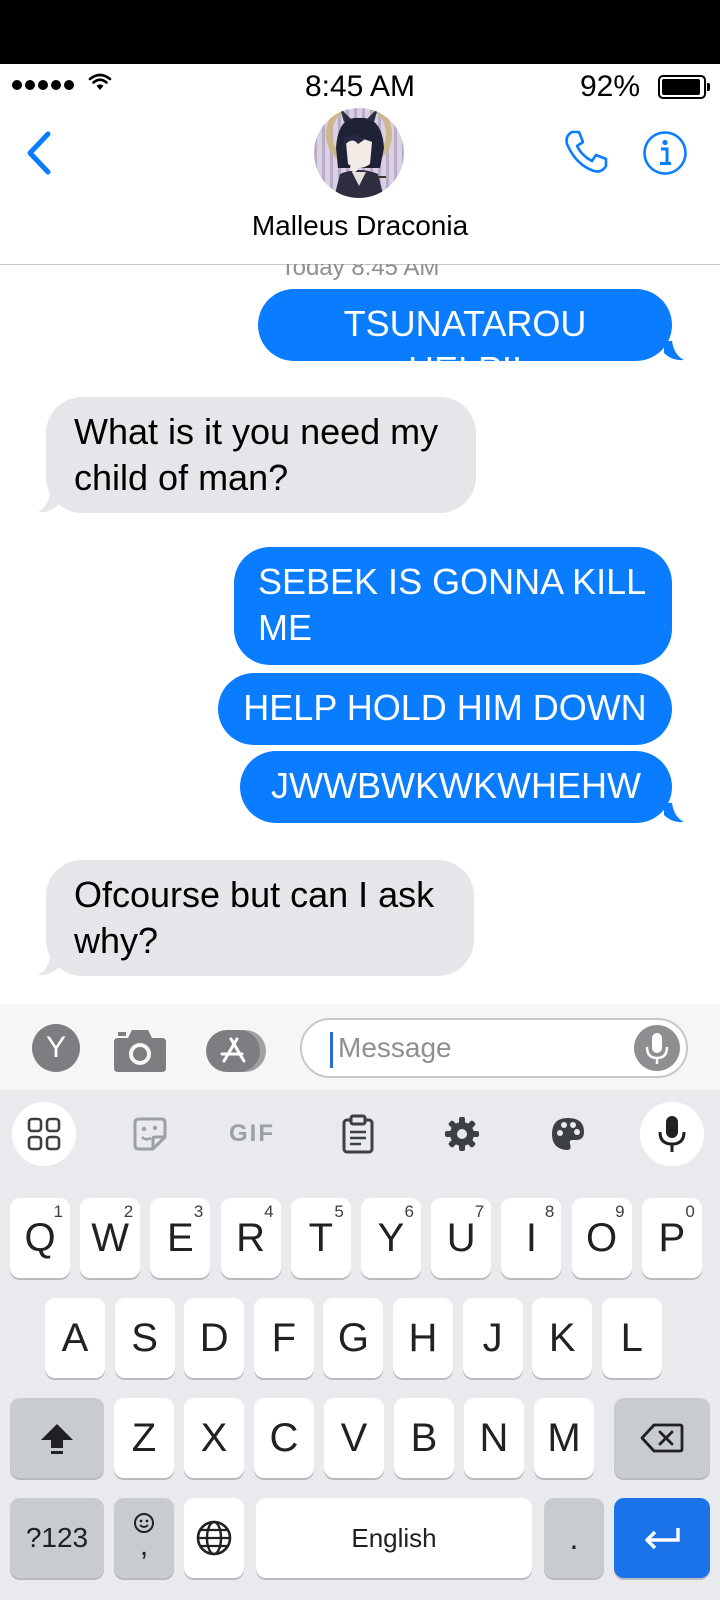 This screenshot has height=1600, width=720. I want to click on key-label: L, so click(631, 1337).